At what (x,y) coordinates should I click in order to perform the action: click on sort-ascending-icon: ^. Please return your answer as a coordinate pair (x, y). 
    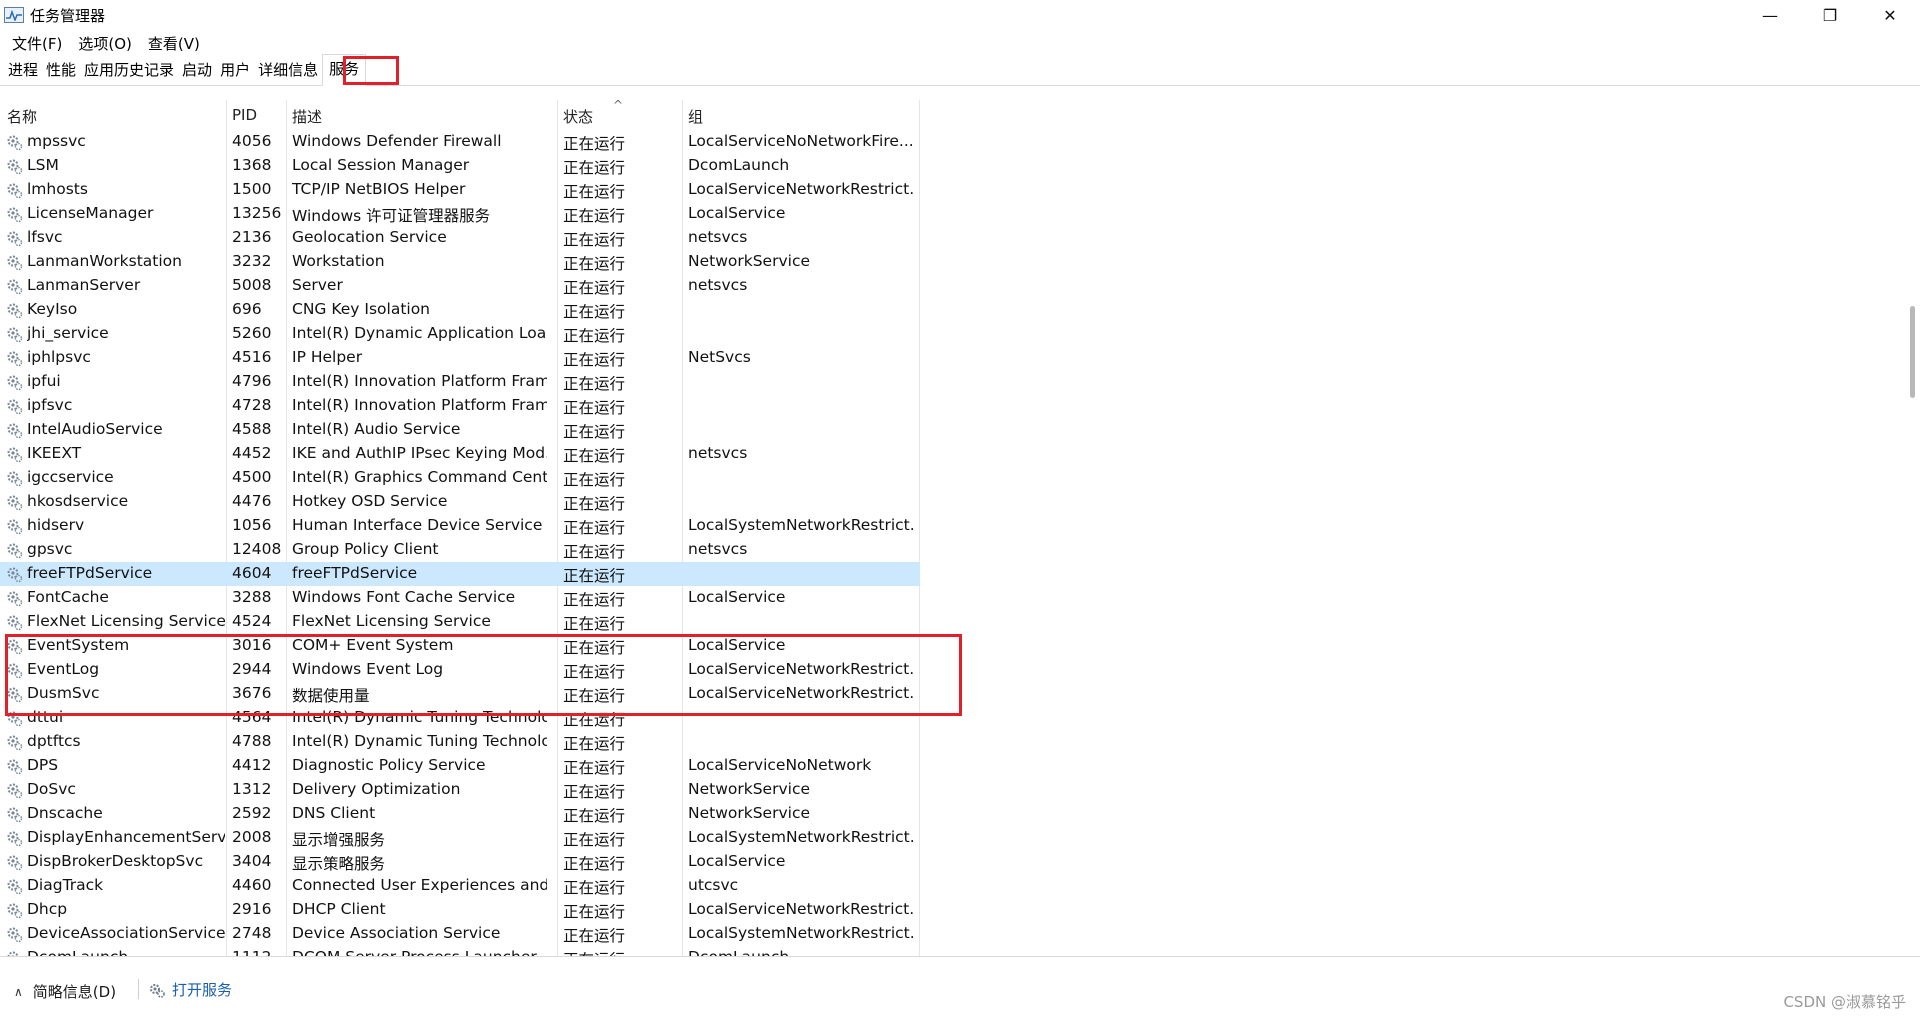
    Looking at the image, I should click on (618, 106).